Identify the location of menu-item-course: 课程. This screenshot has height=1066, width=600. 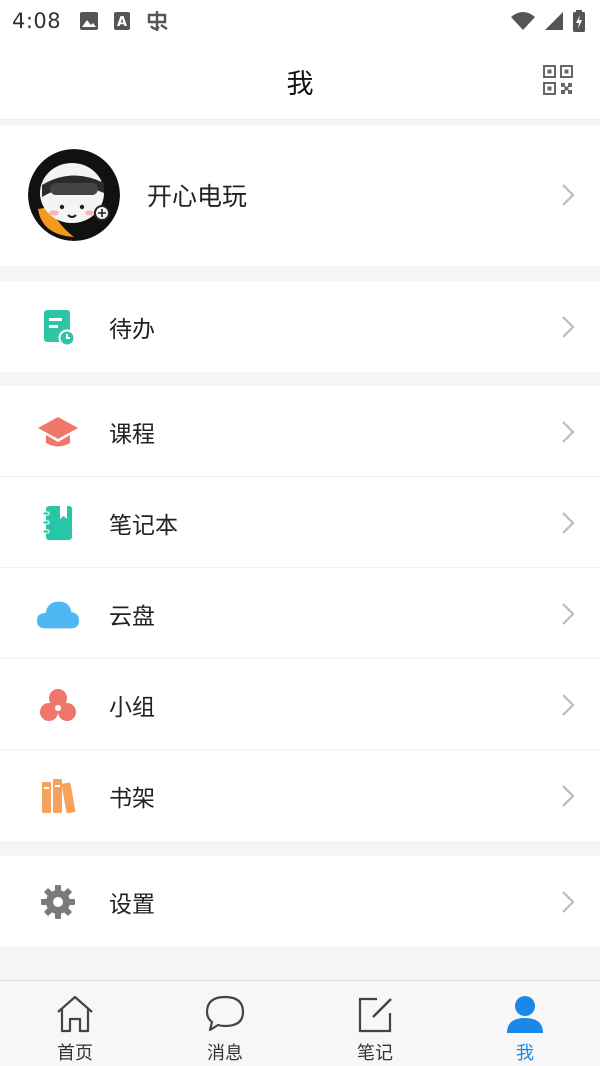
(300, 431).